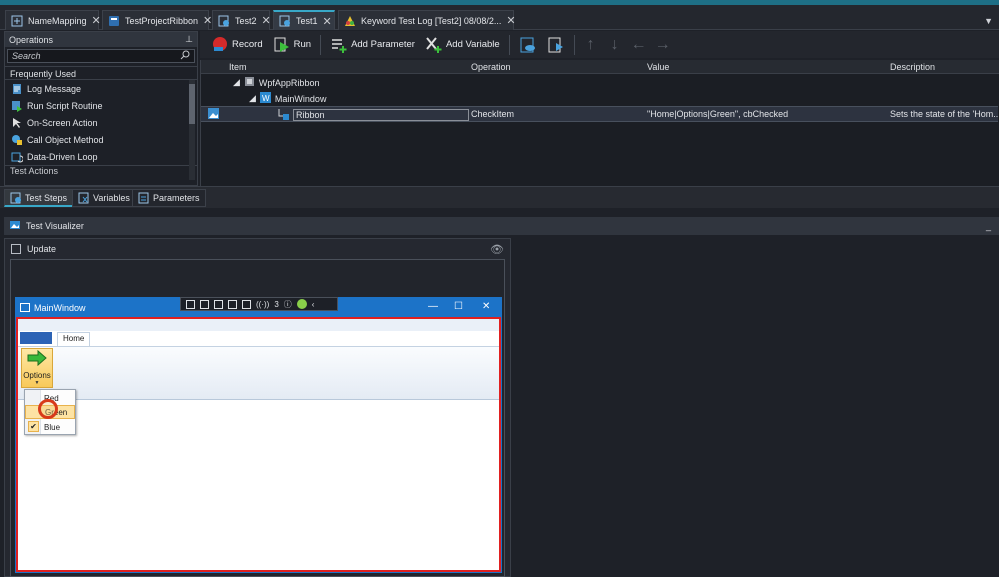 The width and height of the screenshot is (999, 577). Describe the element at coordinates (232, 304) in the screenshot. I see `frame-icon` at that location.